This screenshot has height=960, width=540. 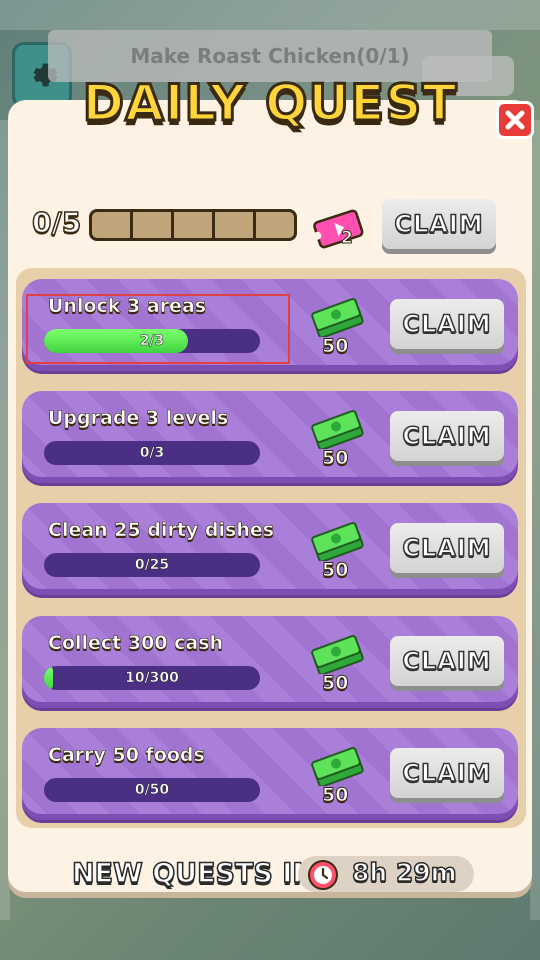 I want to click on quest-progress-bar: 10/300, so click(x=152, y=678).